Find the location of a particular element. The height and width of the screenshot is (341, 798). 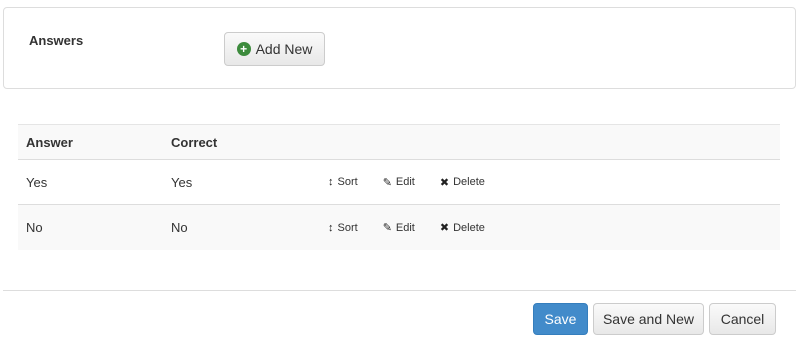

correct-cell: No is located at coordinates (179, 227).